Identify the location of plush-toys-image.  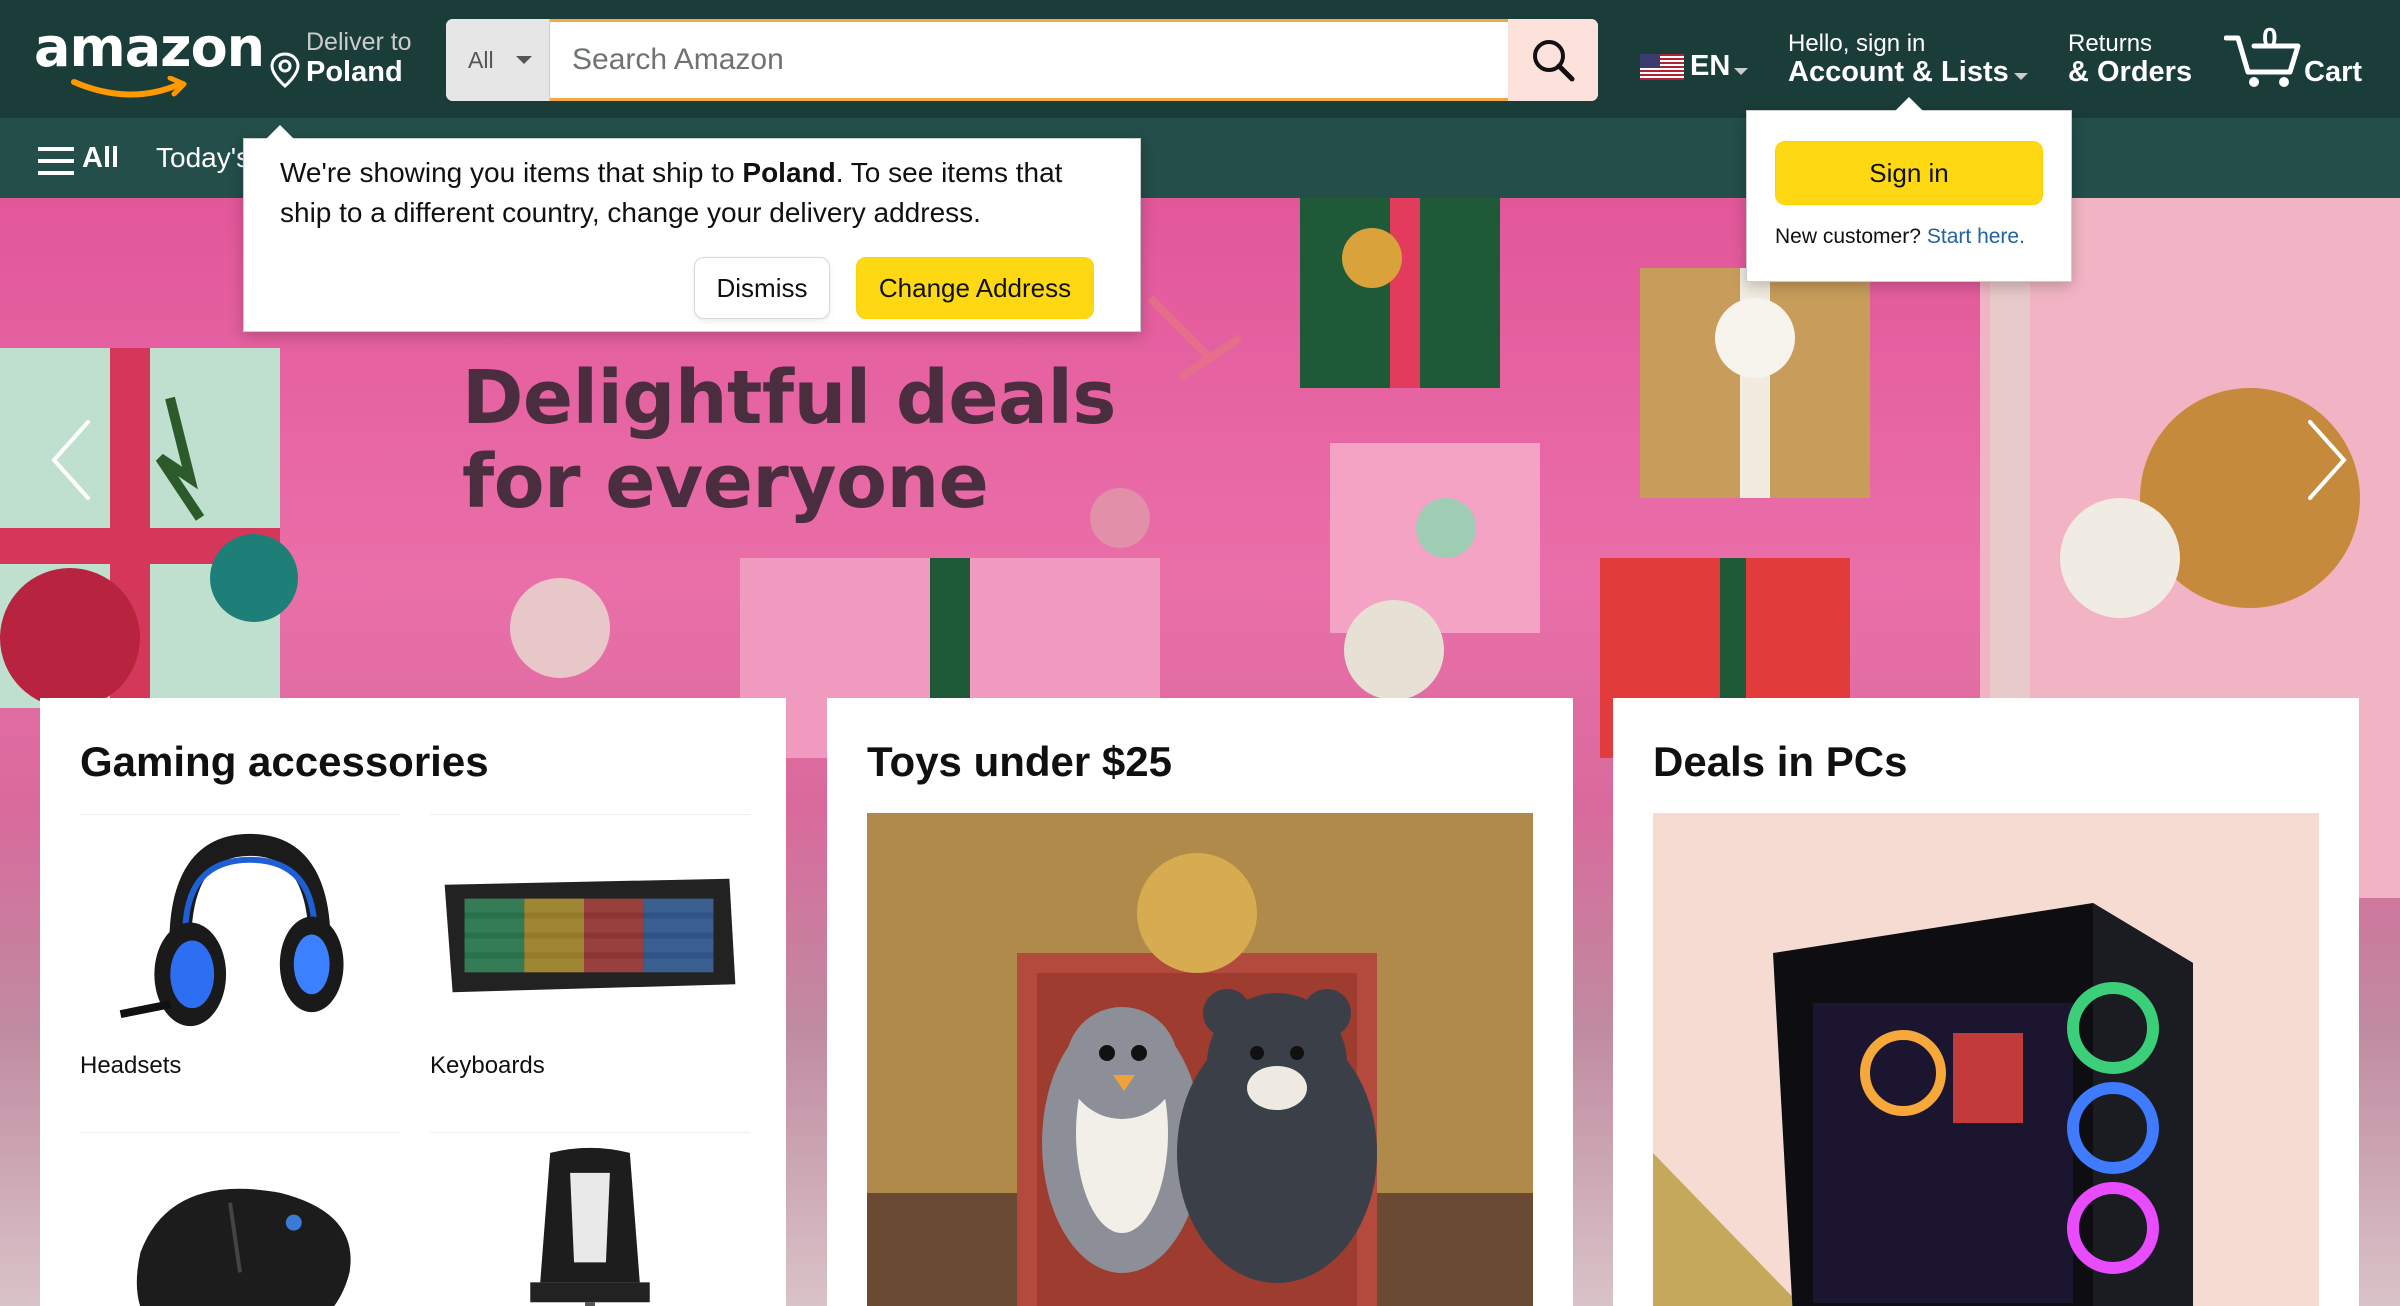
(1200, 1059).